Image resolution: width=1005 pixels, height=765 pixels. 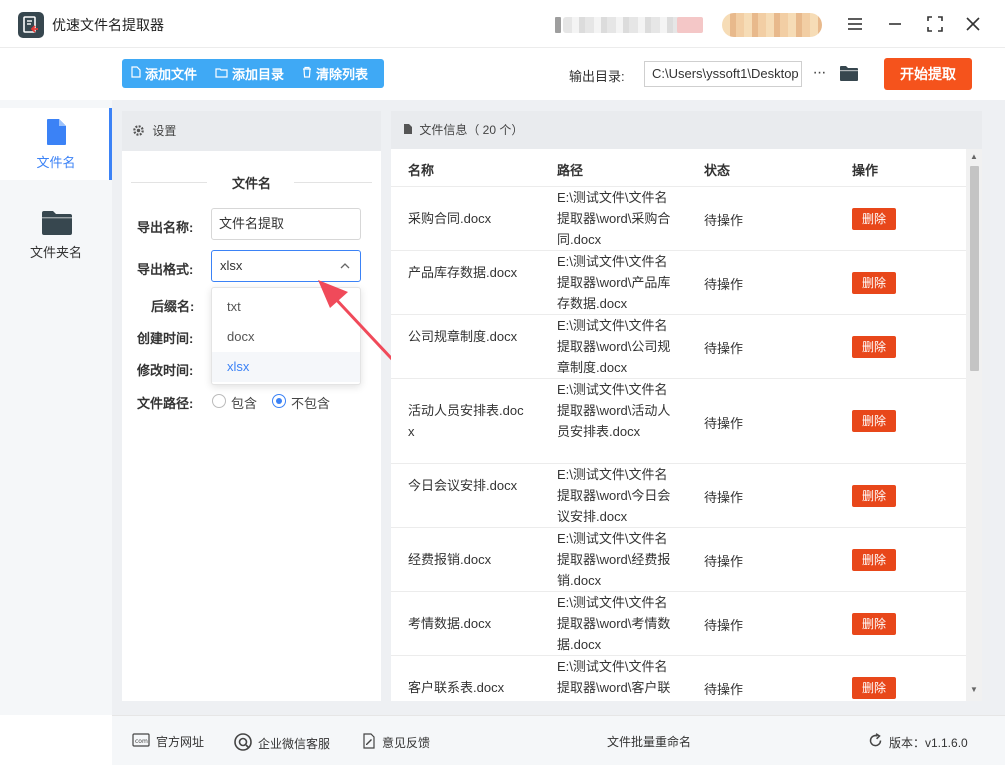 What do you see at coordinates (629, 25) in the screenshot?
I see `account-info` at bounding box center [629, 25].